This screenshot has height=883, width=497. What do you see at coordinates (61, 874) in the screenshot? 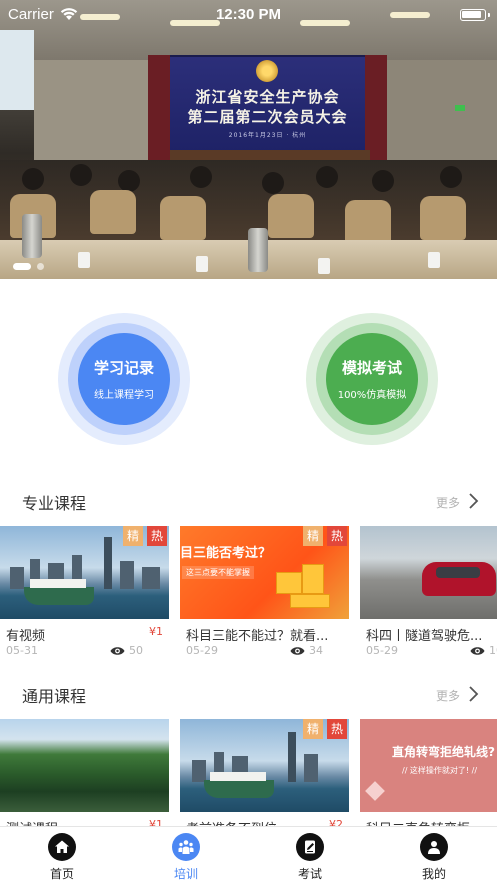
I see `tab-label: 首页` at bounding box center [61, 874].